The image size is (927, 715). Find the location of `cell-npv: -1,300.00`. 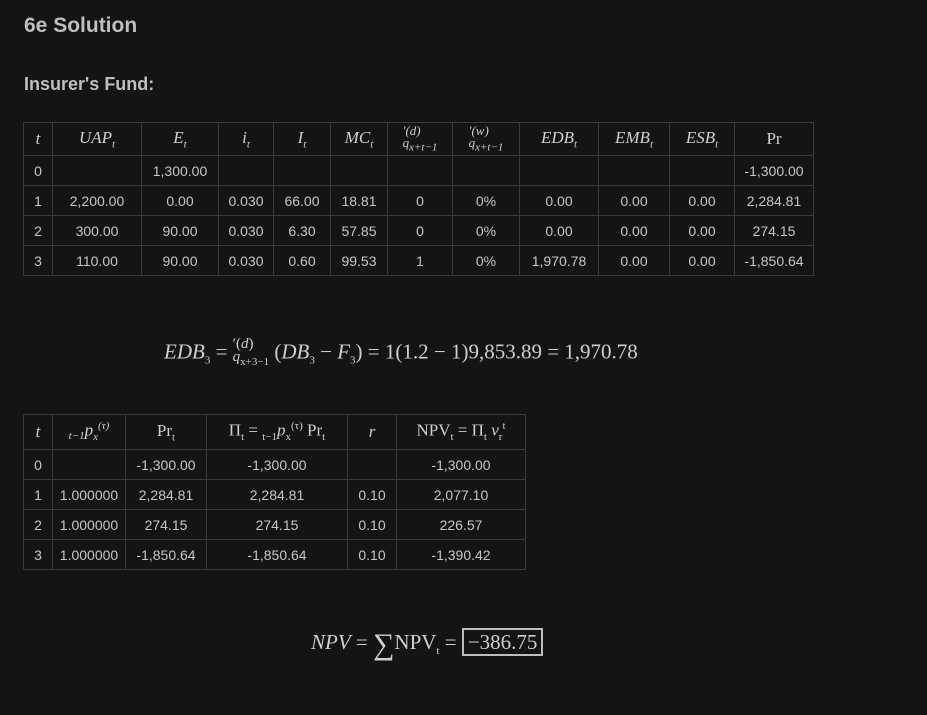

cell-npv: -1,300.00 is located at coordinates (461, 464).